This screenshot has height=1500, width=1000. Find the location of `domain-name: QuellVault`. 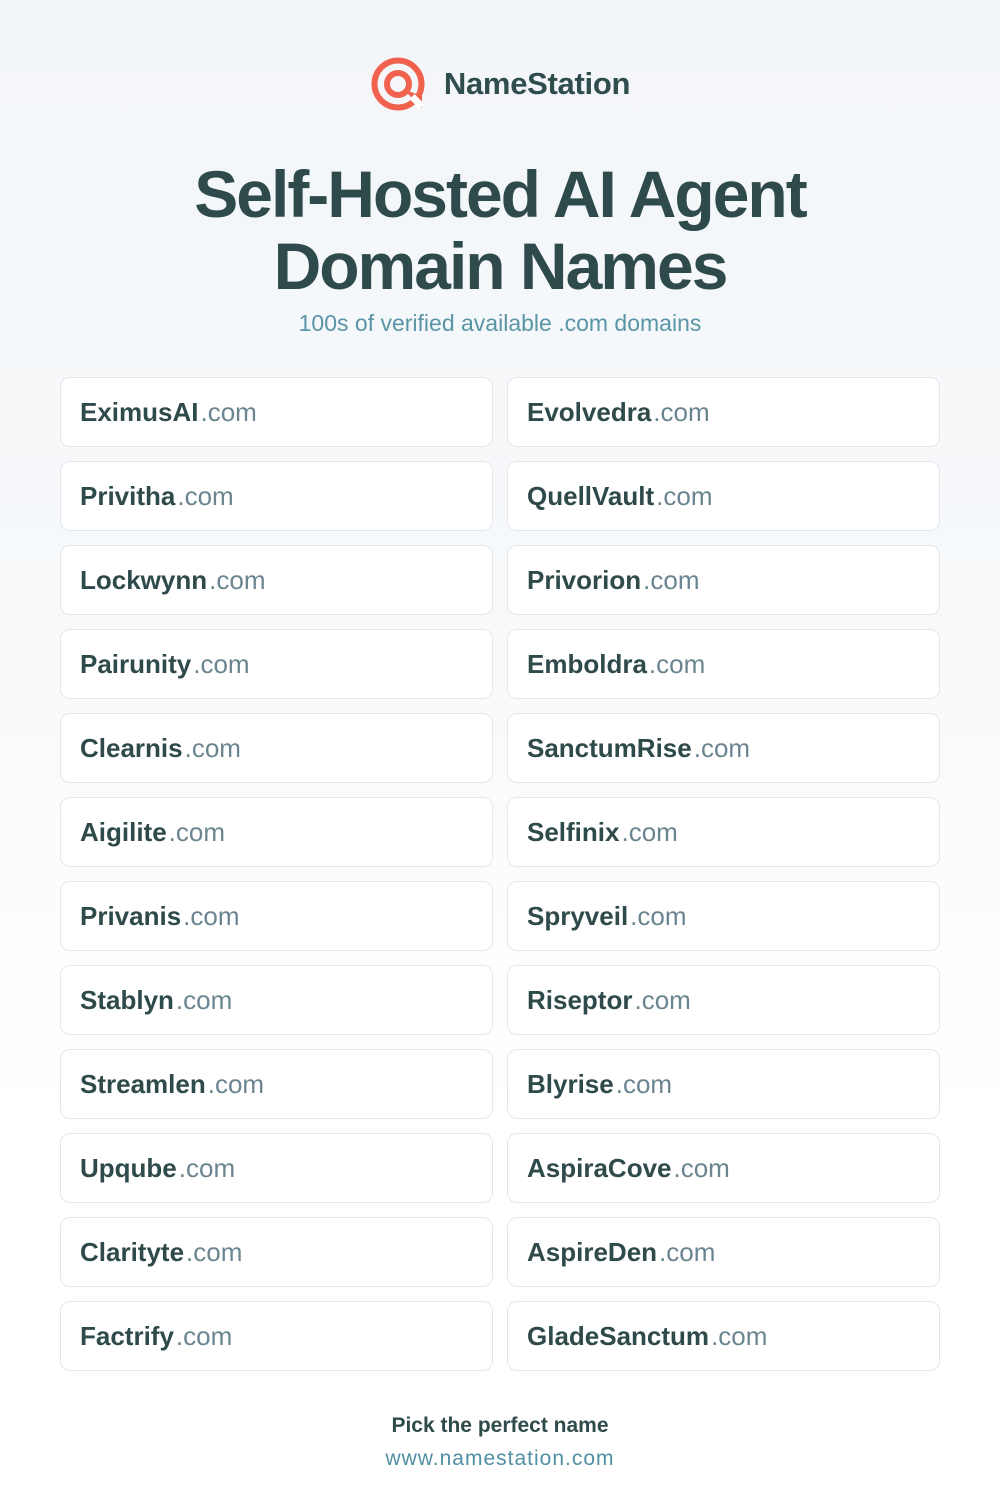

domain-name: QuellVault is located at coordinates (591, 495).